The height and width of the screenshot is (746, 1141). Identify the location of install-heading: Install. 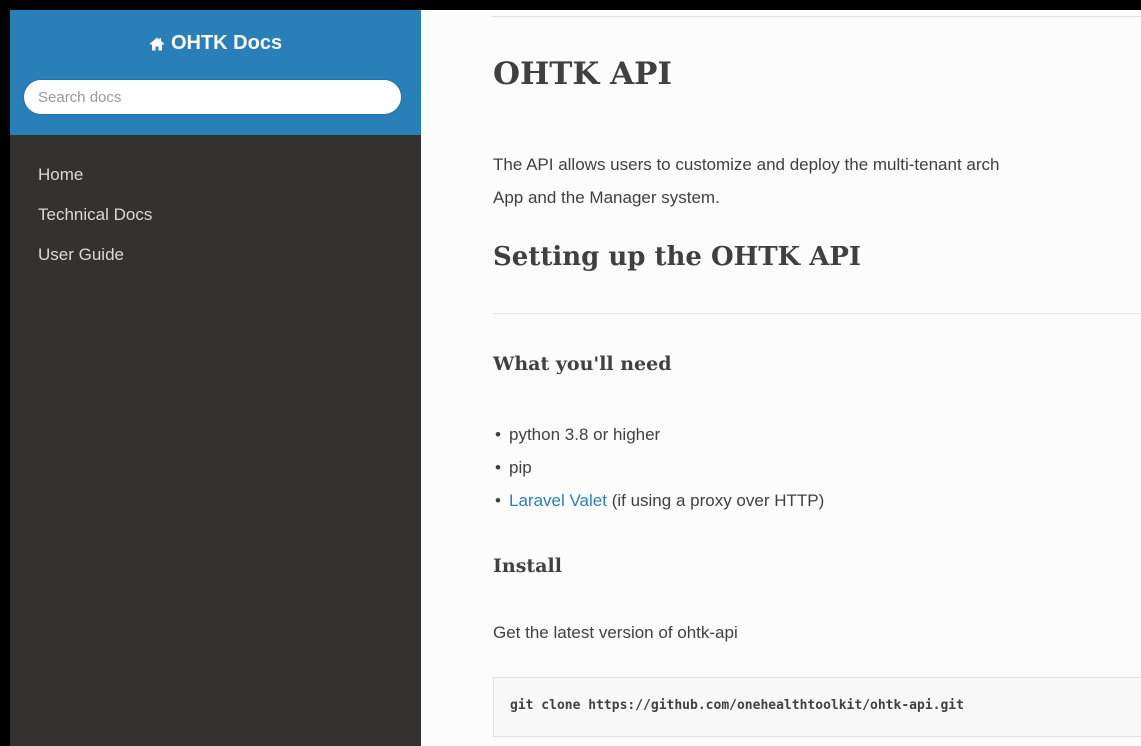
(527, 566).